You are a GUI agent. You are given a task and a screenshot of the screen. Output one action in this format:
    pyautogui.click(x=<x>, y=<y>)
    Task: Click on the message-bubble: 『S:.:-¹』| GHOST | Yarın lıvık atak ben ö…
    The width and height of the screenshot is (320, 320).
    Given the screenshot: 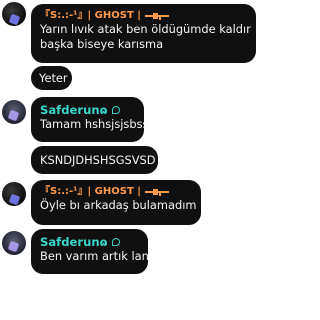 What is the action you would take?
    pyautogui.click(x=143, y=33)
    